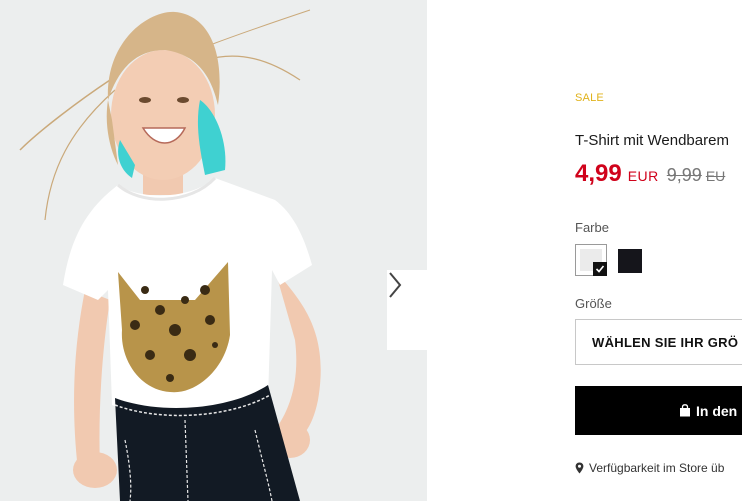 The width and height of the screenshot is (742, 501). Describe the element at coordinates (600, 269) in the screenshot. I see `checkmark-icon` at that location.